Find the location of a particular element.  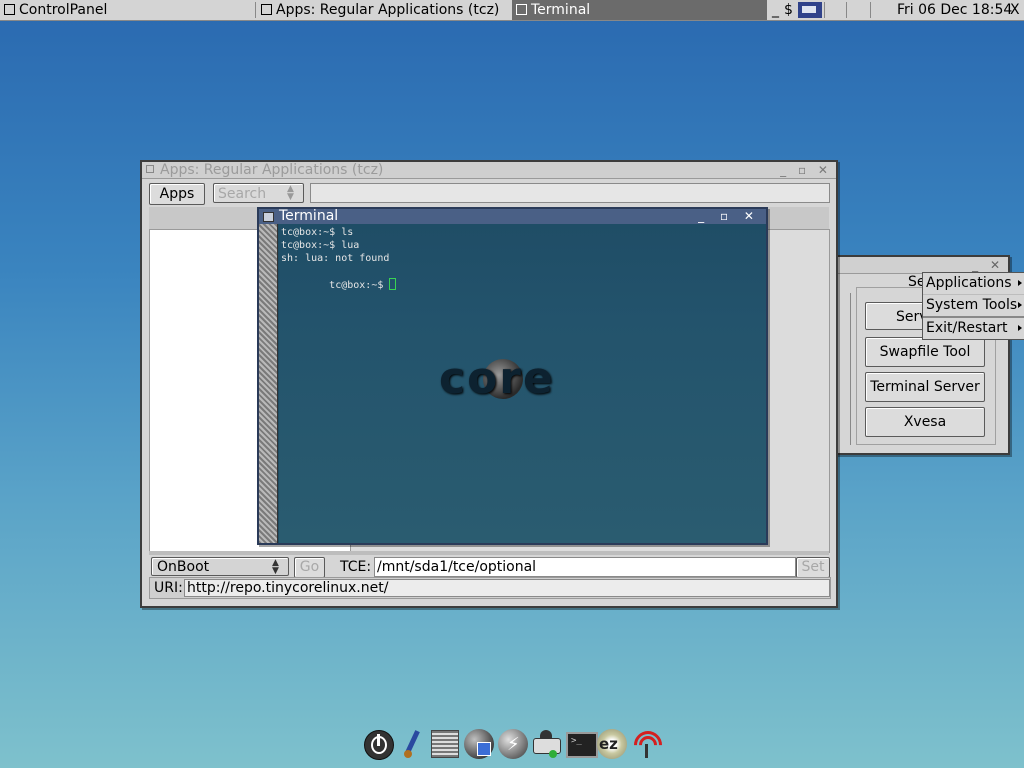

mount-icon is located at coordinates (547, 744).